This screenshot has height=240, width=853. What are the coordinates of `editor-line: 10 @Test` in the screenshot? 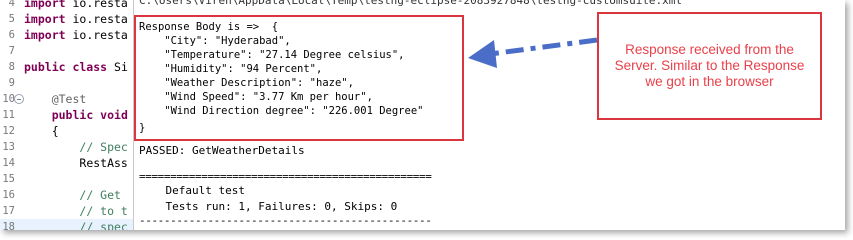 It's located at (70, 99).